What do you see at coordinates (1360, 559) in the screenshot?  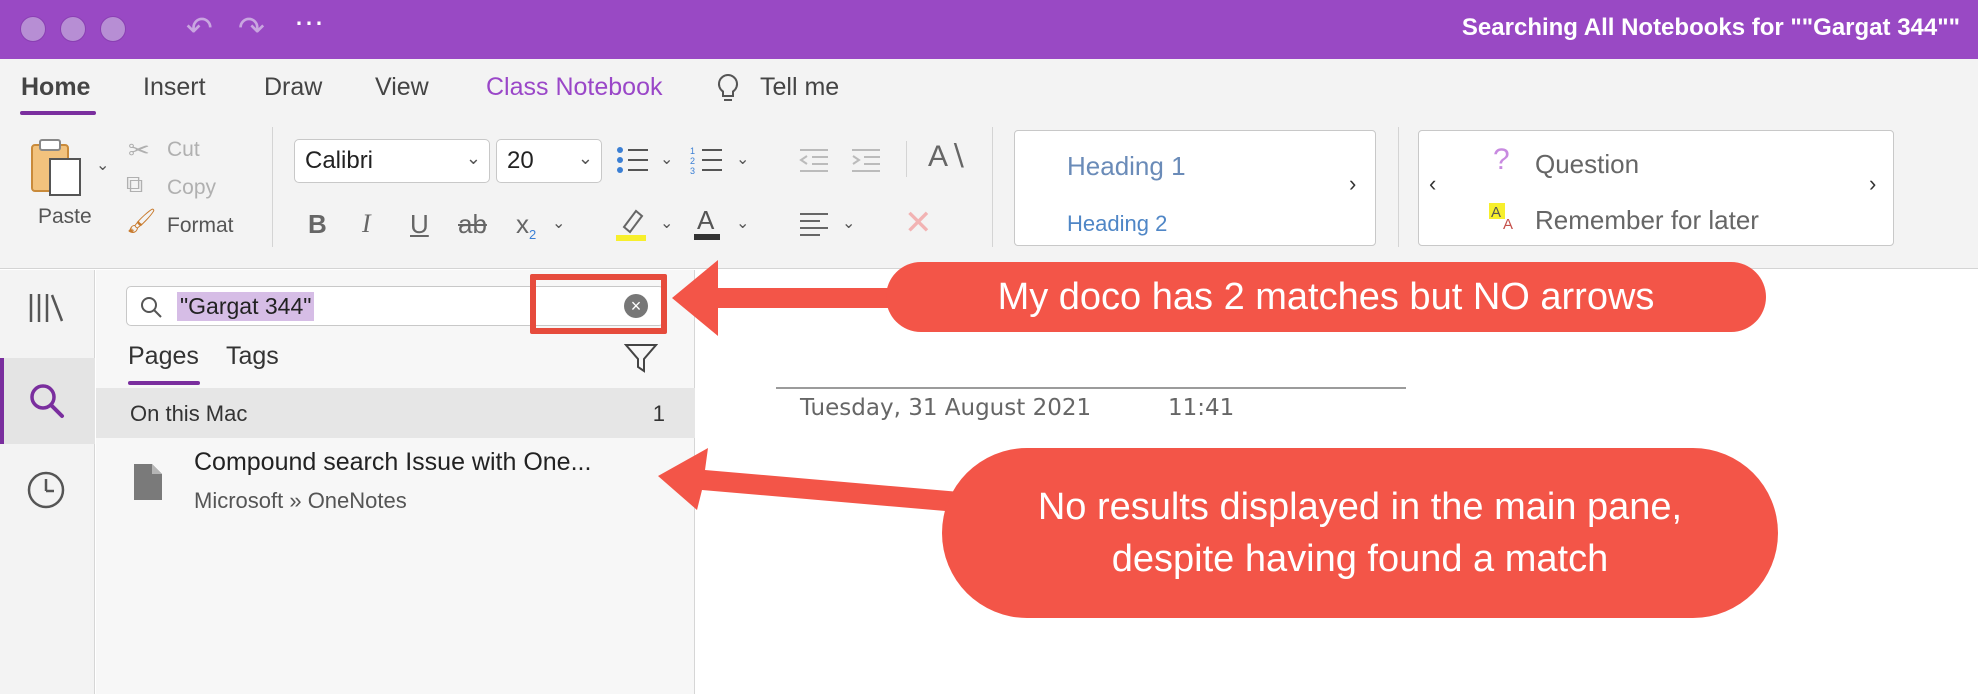 I see `annotation-callout-2-line-2: despite having found a match` at bounding box center [1360, 559].